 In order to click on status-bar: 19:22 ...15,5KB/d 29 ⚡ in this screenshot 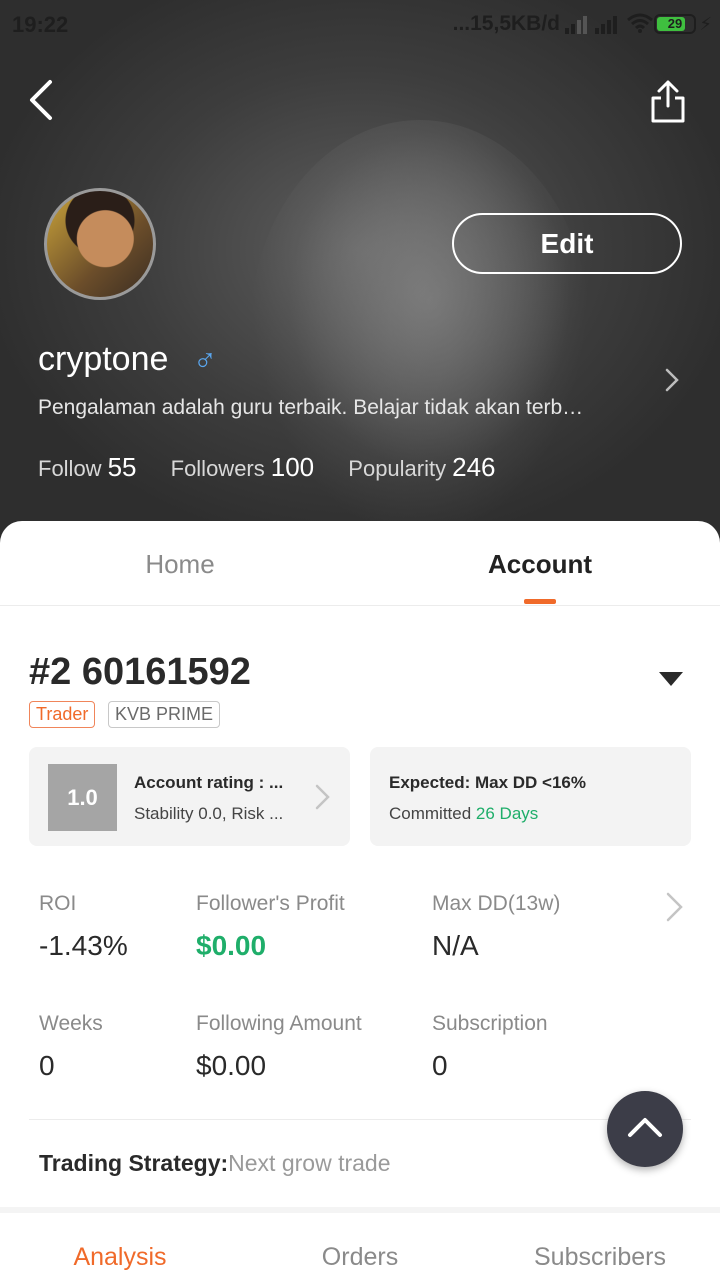, I will do `click(360, 25)`.